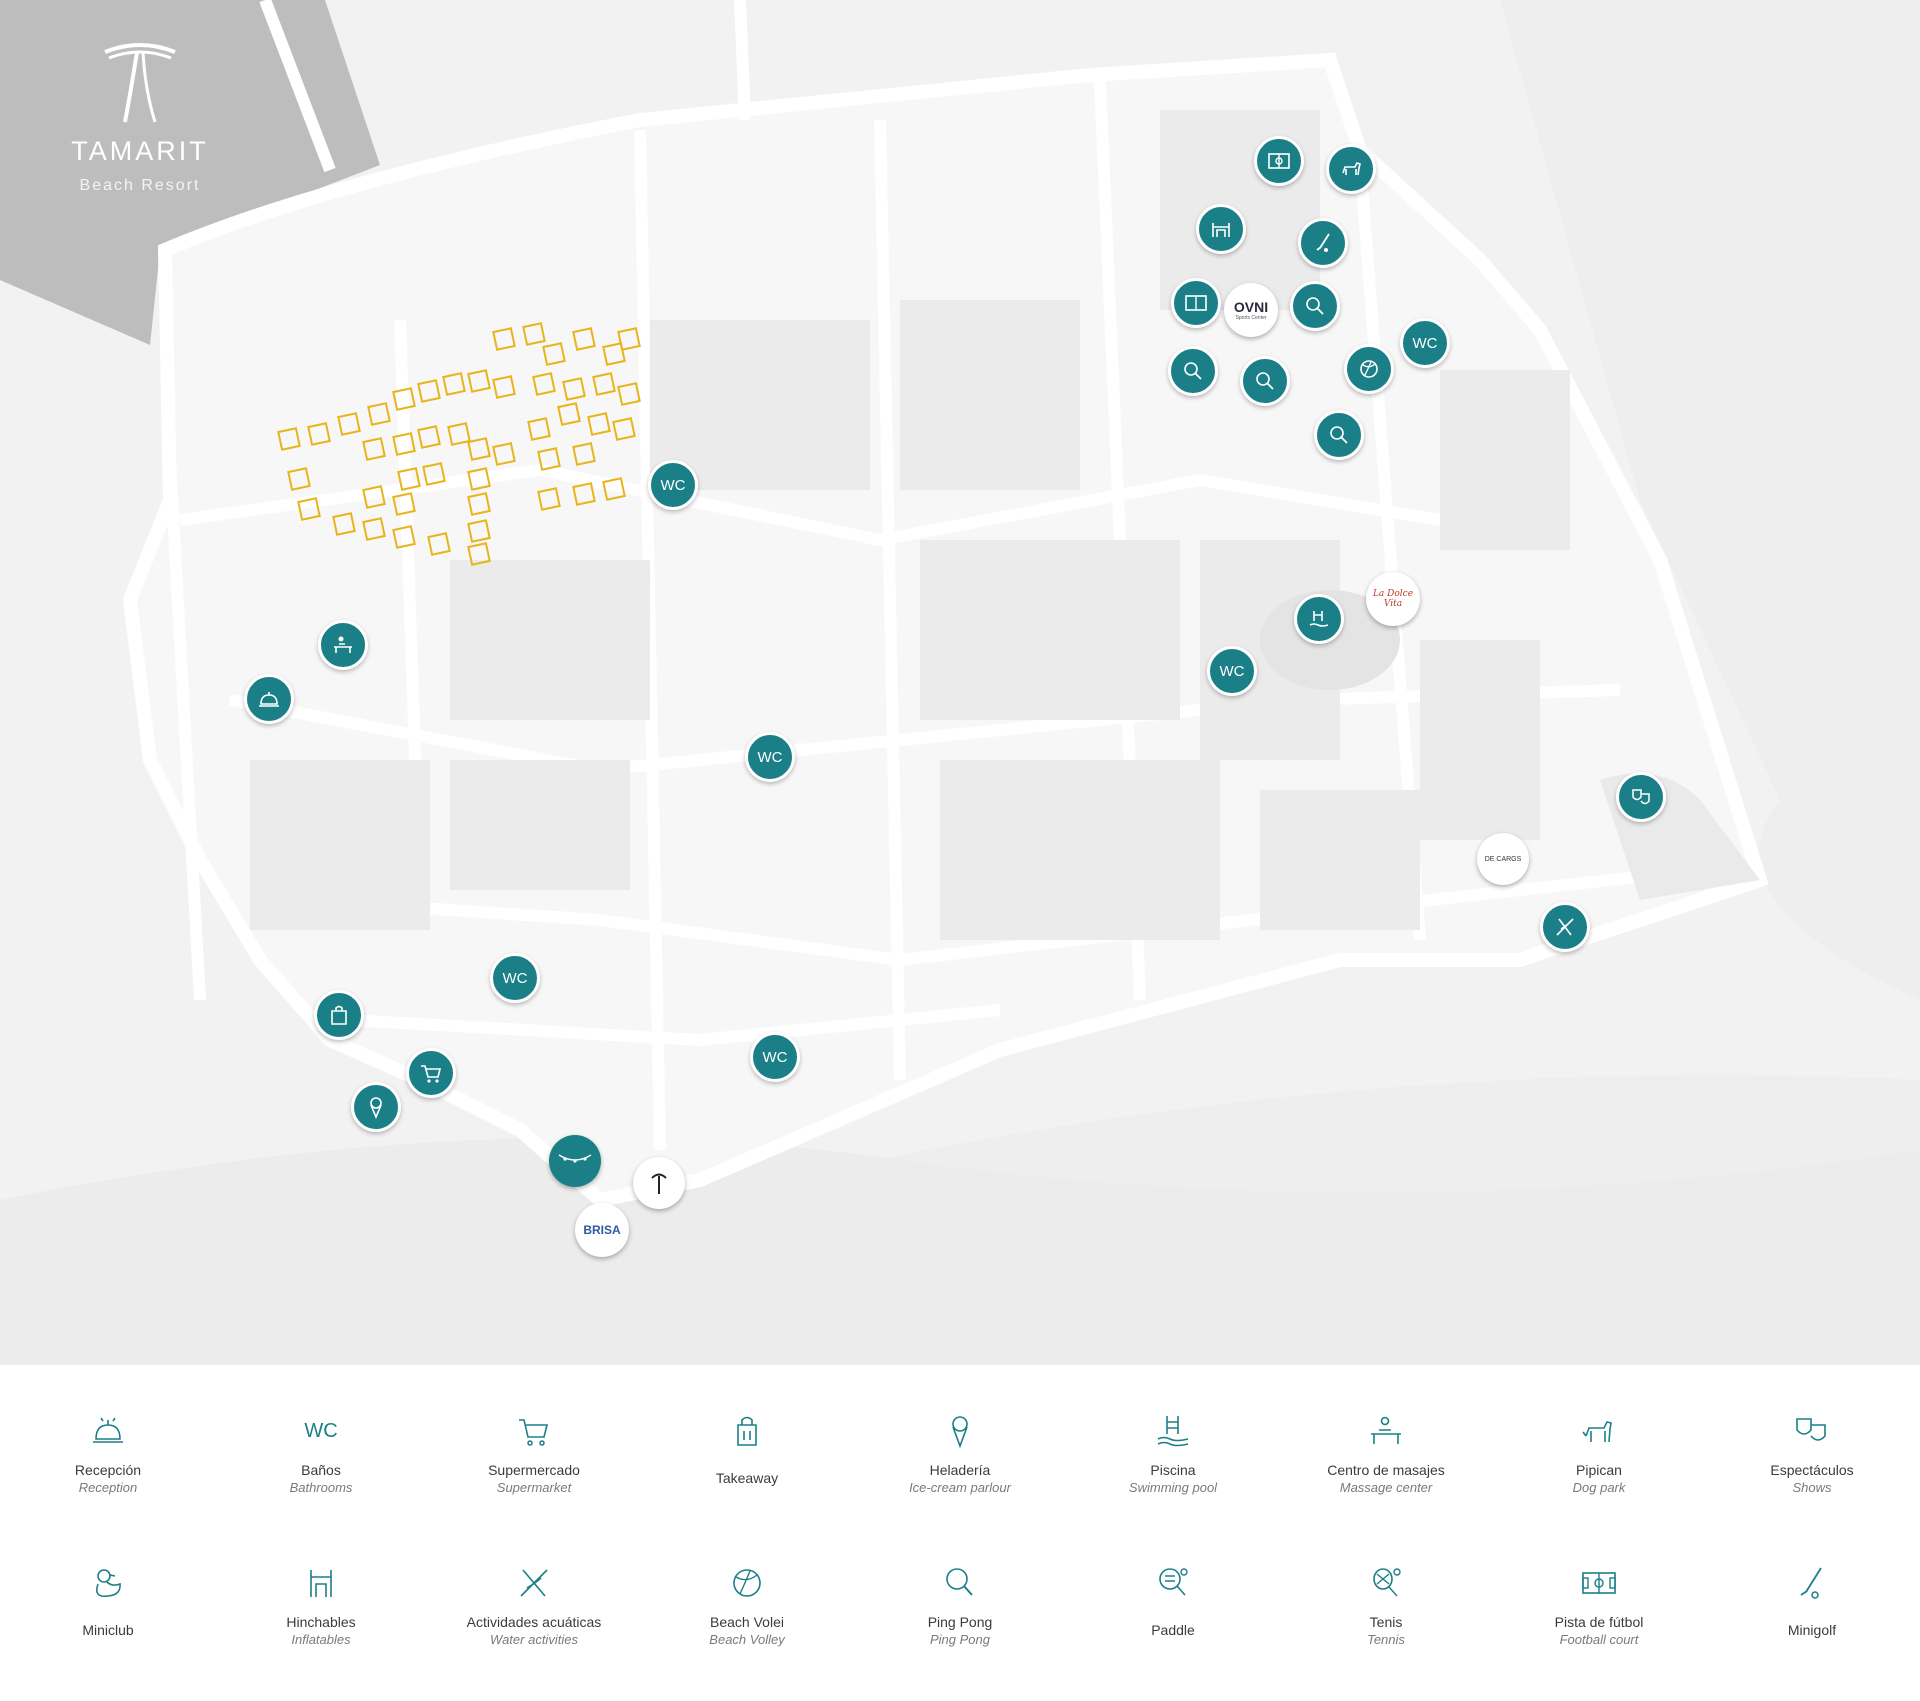  I want to click on wc-pin-west: WC, so click(515, 978).